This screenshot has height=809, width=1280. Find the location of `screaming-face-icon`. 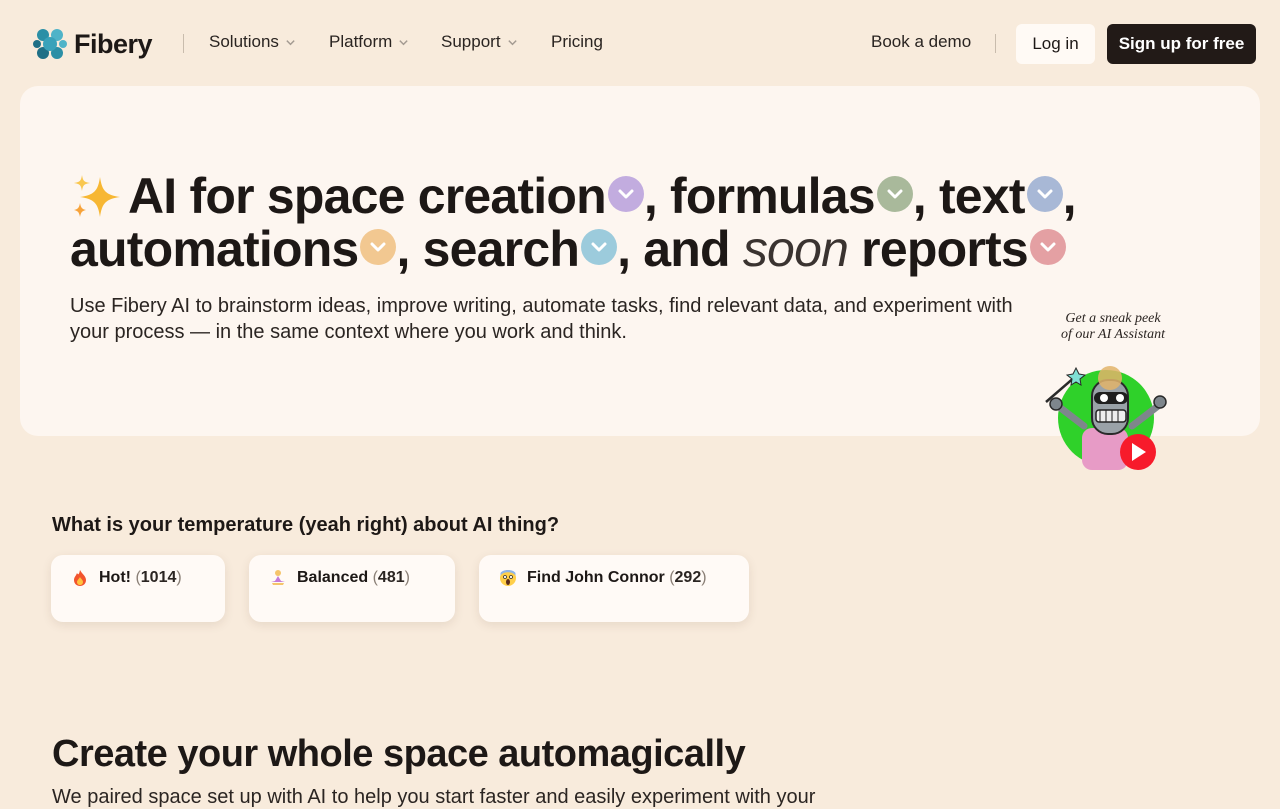

screaming-face-icon is located at coordinates (508, 578).